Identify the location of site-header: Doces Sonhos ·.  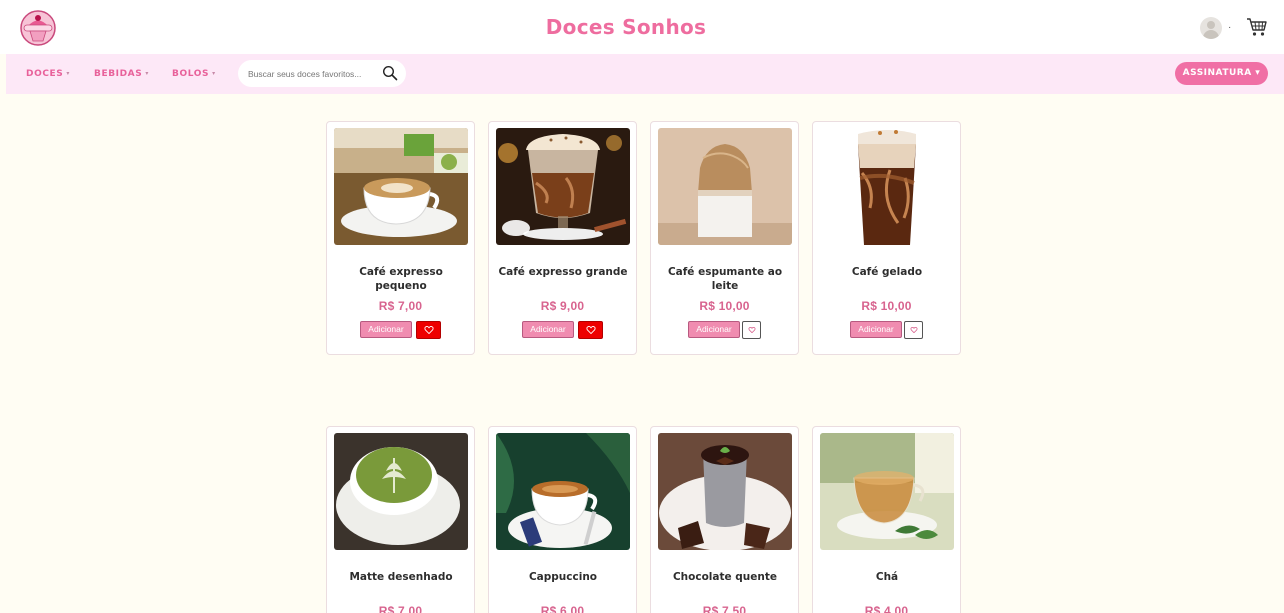
(642, 27).